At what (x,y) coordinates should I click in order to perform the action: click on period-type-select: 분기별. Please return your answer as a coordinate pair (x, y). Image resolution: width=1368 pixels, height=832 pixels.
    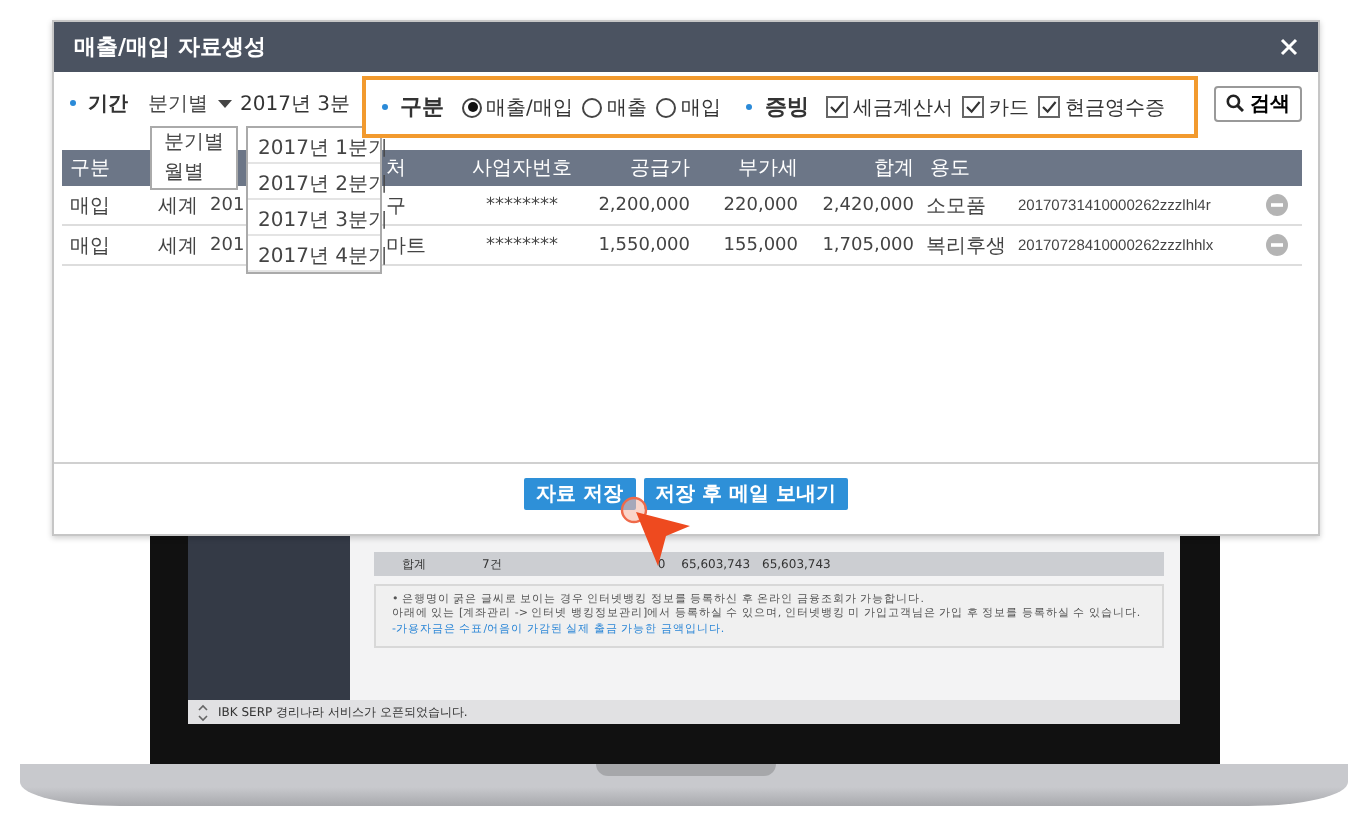
    Looking at the image, I should click on (190, 103).